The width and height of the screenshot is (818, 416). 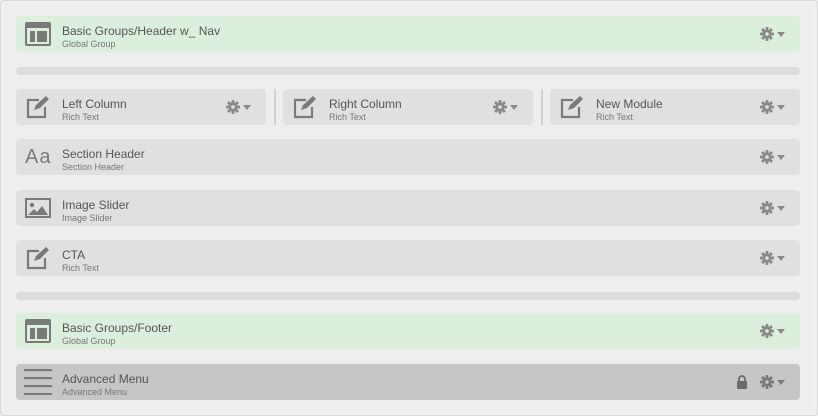 I want to click on module-subtitle: Section Header, so click(x=93, y=167).